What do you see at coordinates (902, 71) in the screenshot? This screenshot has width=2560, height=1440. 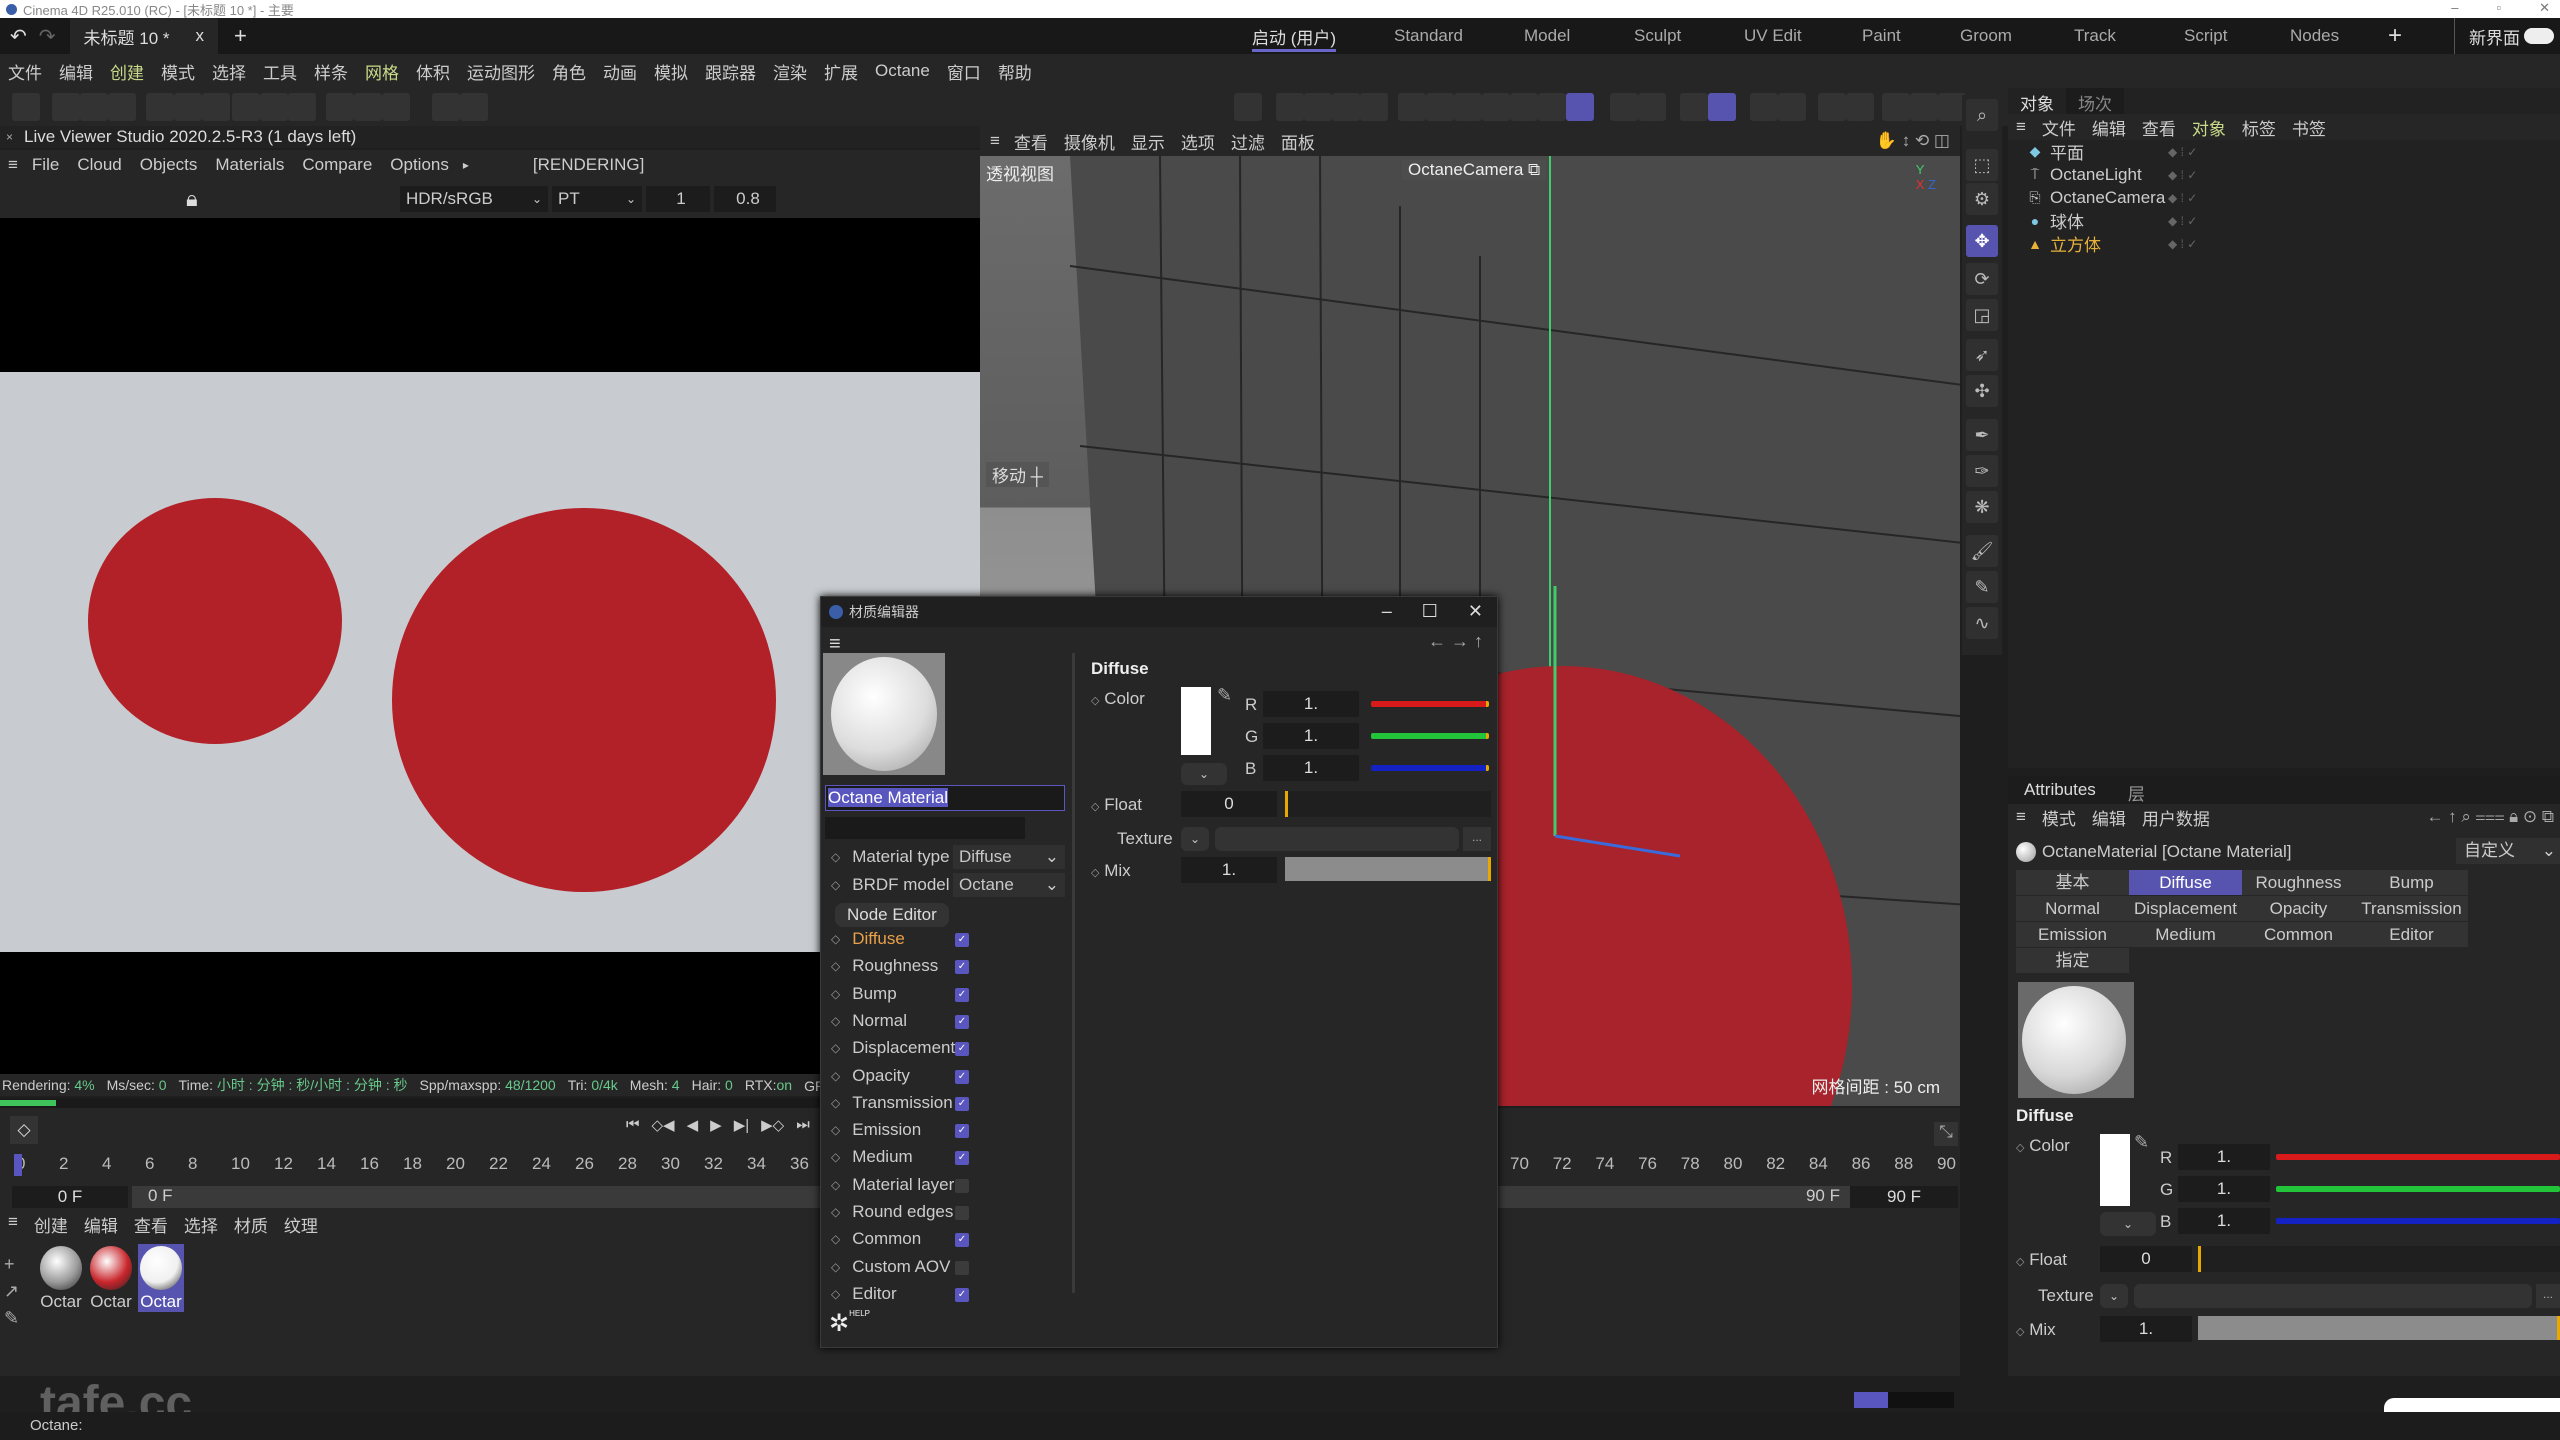 I see `menu-item: Octane` at bounding box center [902, 71].